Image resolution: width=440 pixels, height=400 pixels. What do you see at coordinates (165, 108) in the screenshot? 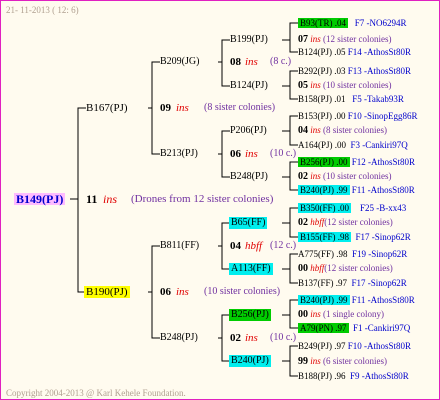
I see `g1-top-num: 09` at bounding box center [165, 108].